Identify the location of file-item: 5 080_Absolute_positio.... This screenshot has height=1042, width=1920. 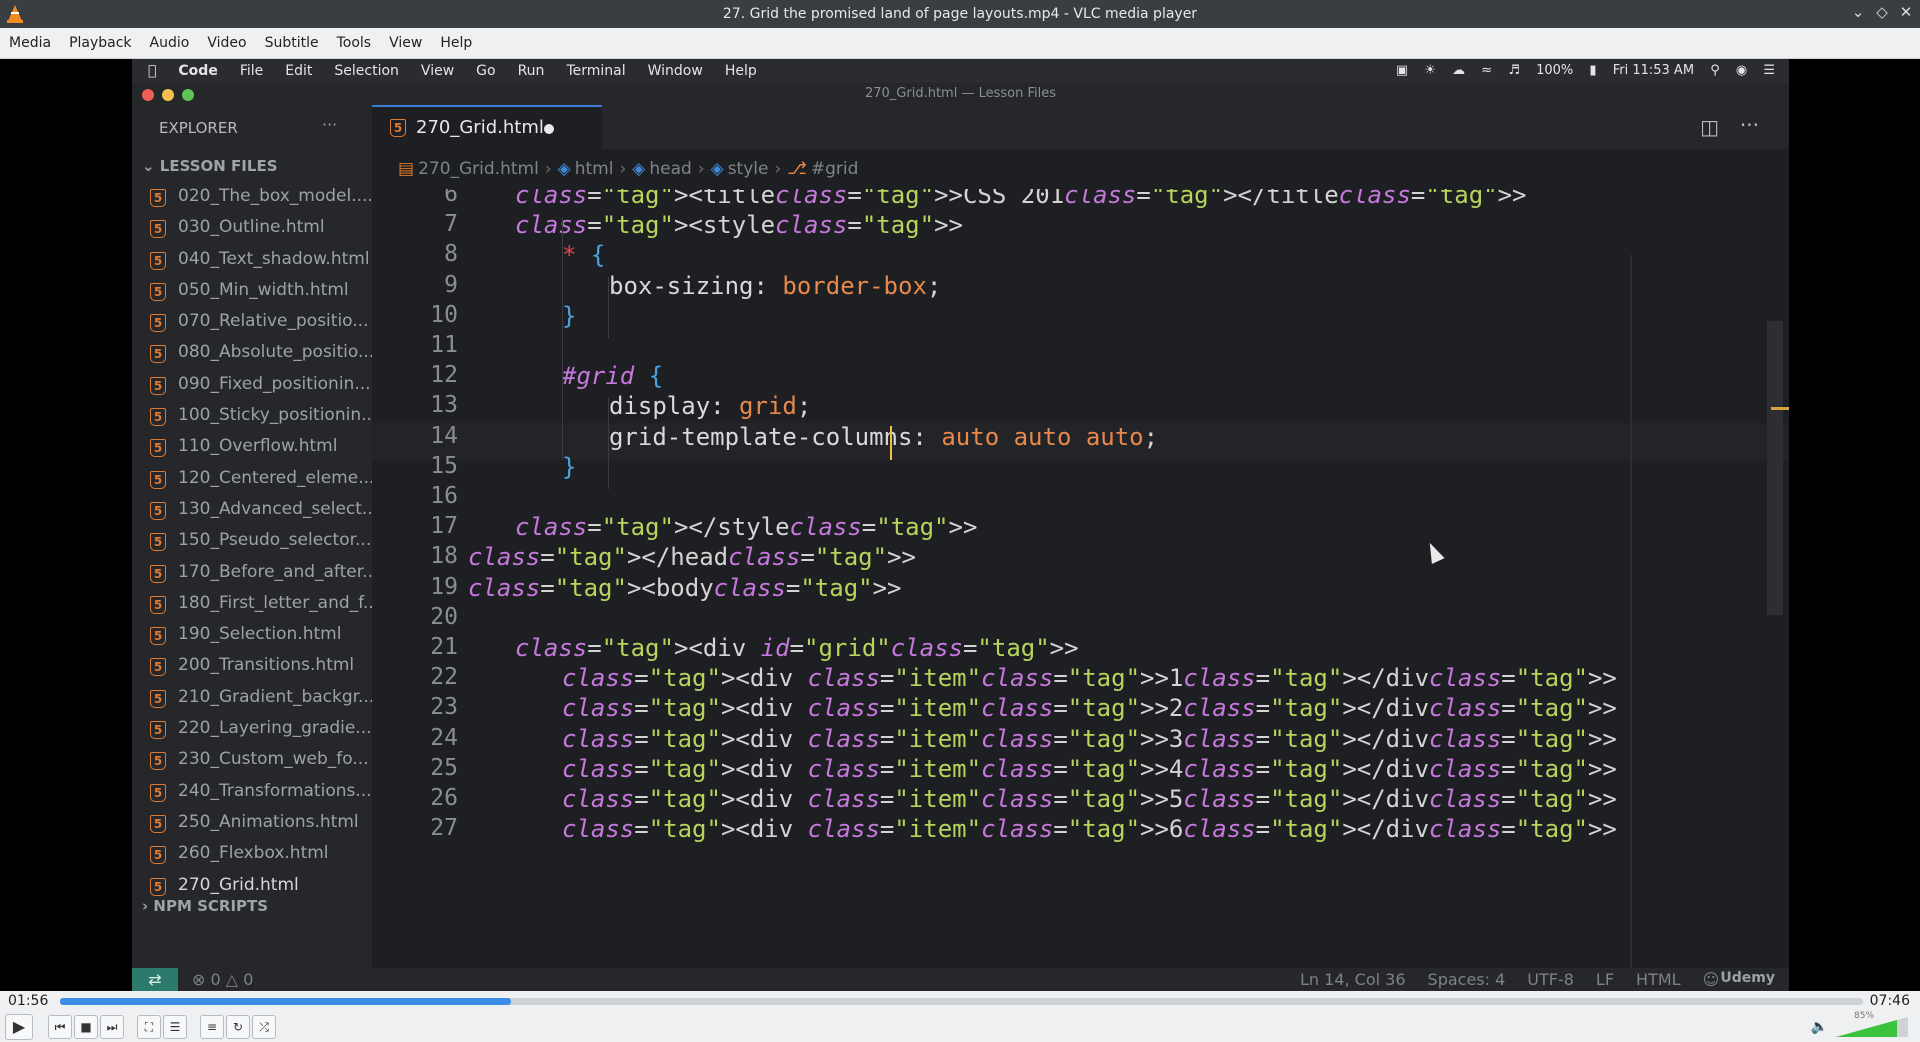
(252, 354).